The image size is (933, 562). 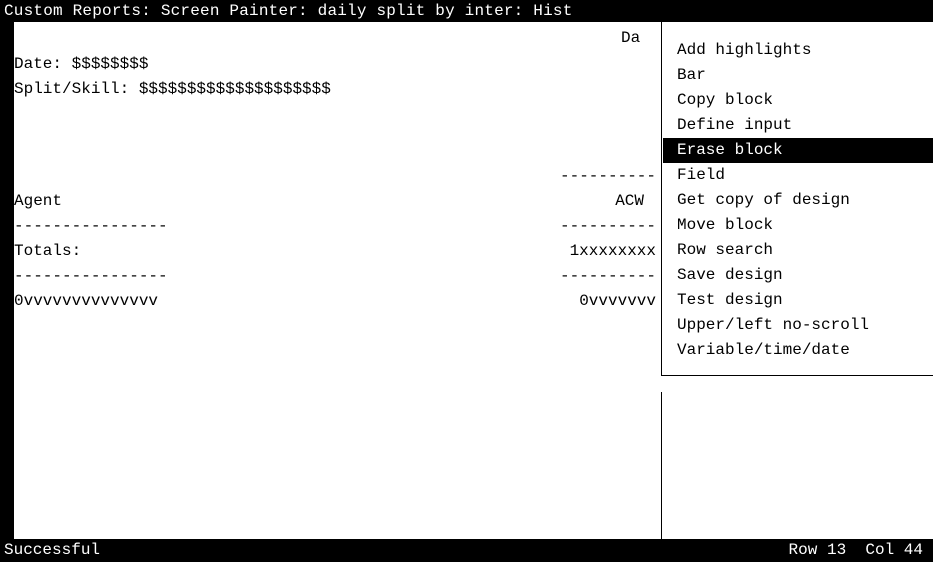 What do you see at coordinates (836, 550) in the screenshot?
I see `row-value: 13` at bounding box center [836, 550].